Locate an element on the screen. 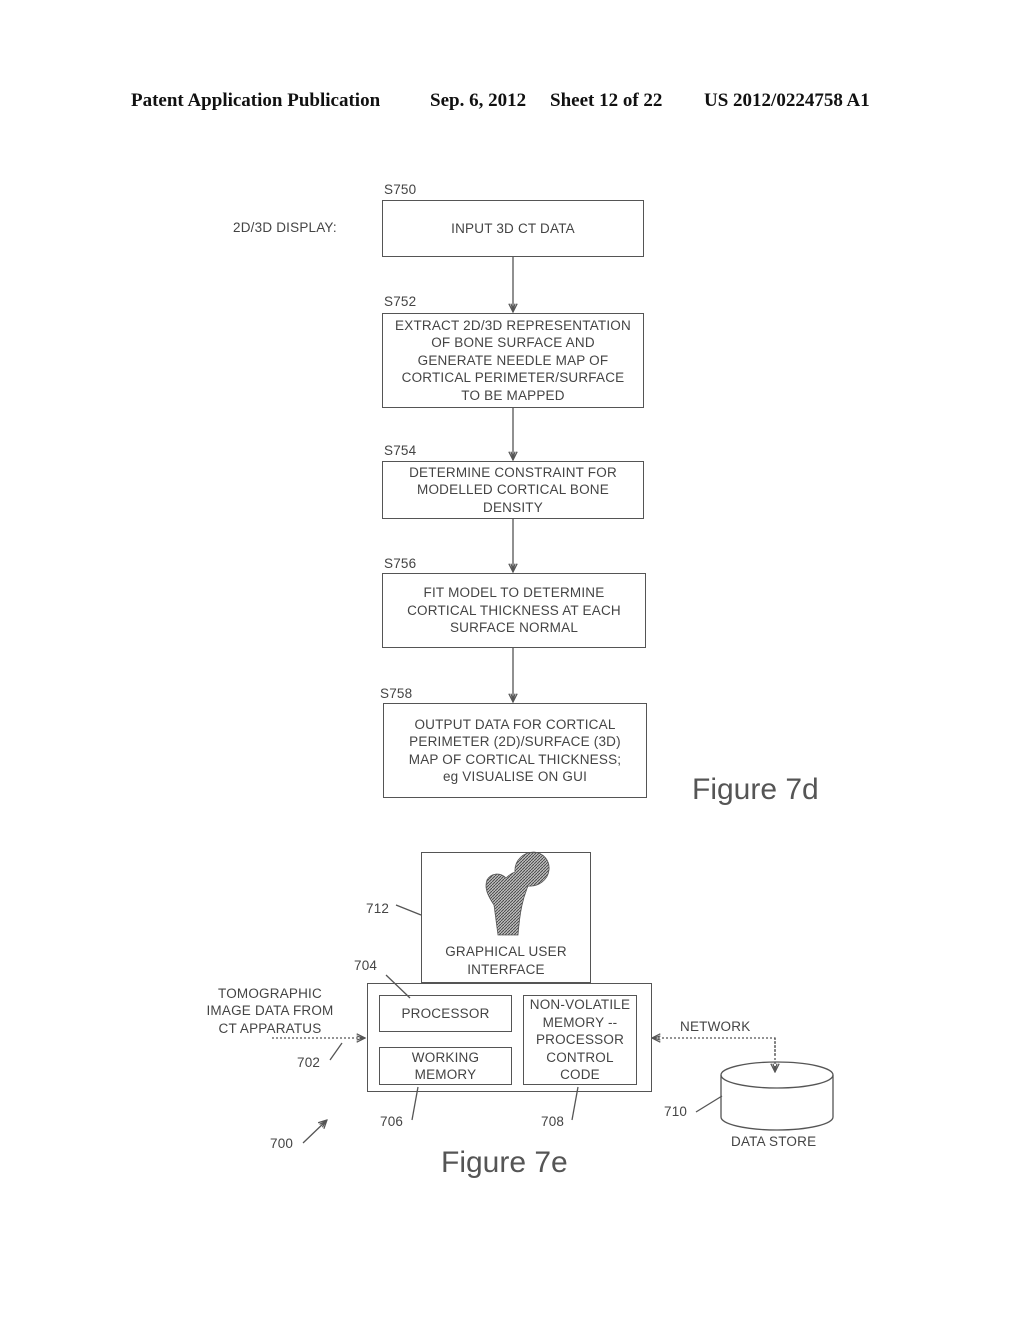  data-store-cylinder is located at coordinates (777, 1096).